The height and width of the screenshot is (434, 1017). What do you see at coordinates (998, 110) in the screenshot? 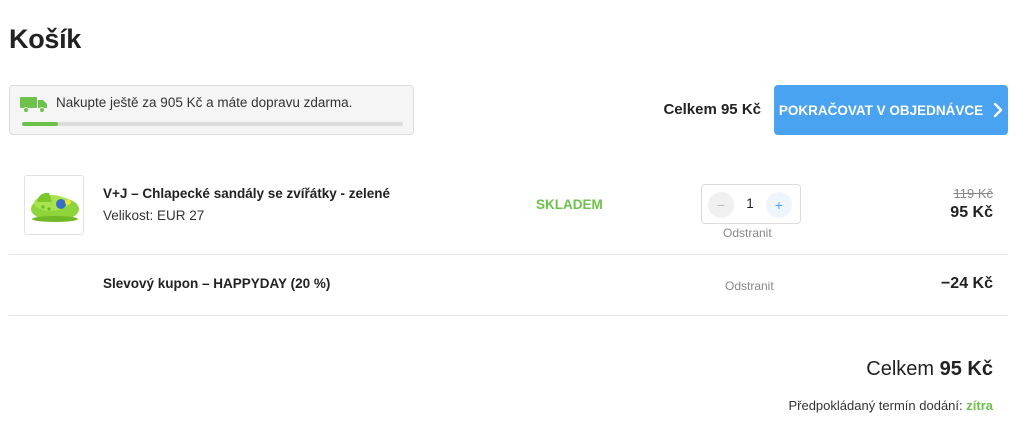
I see `chevron-right-icon` at bounding box center [998, 110].